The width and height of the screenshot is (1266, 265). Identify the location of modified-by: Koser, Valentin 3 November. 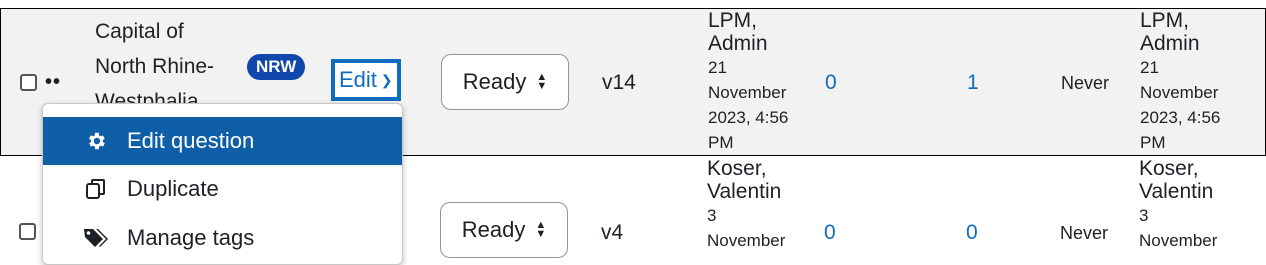
(1178, 205).